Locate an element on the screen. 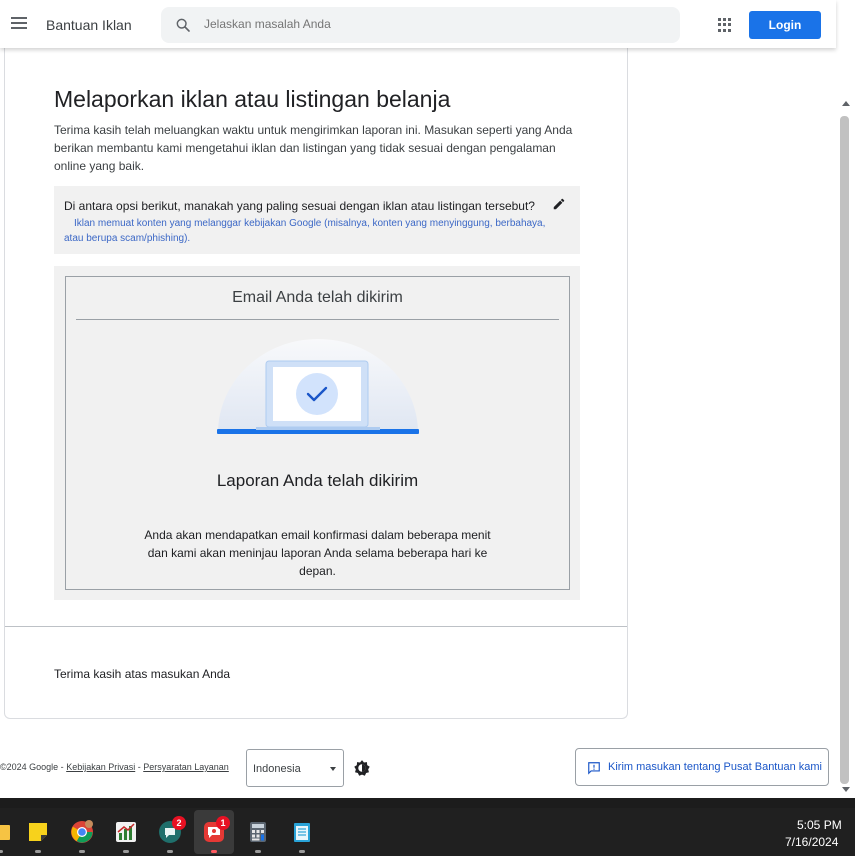 This screenshot has height=856, width=855. pencil-edit-icon is located at coordinates (559, 204).